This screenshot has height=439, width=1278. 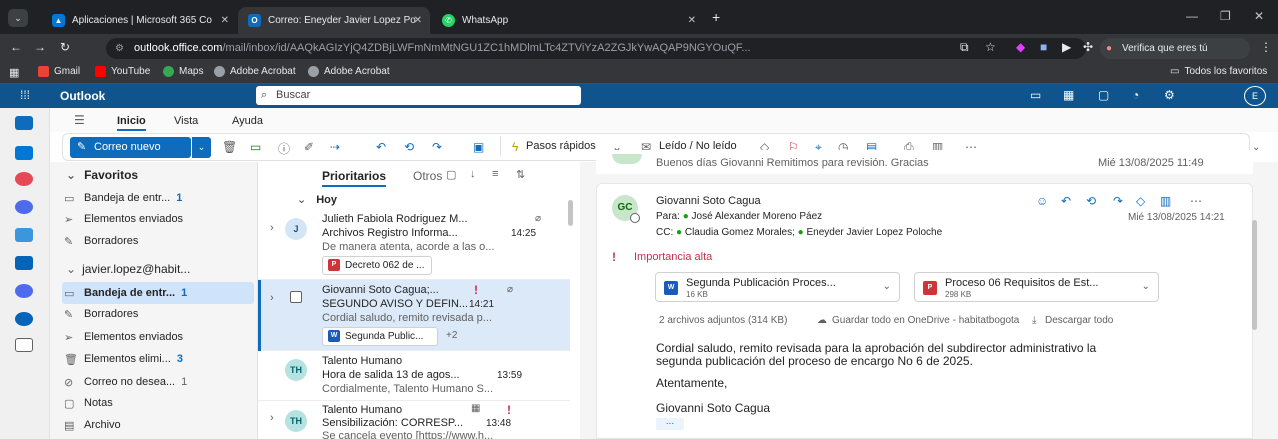 What do you see at coordinates (451, 174) in the screenshot?
I see `select-icon: ▢` at bounding box center [451, 174].